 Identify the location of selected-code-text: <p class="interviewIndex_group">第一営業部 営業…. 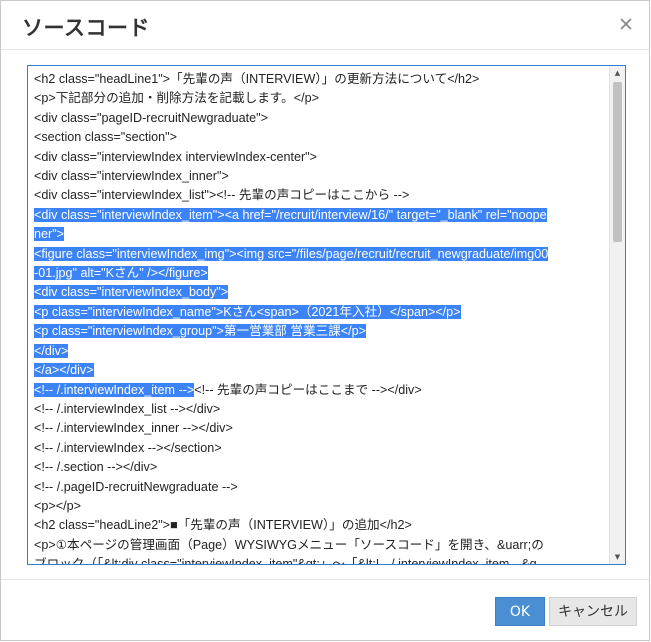
(200, 331).